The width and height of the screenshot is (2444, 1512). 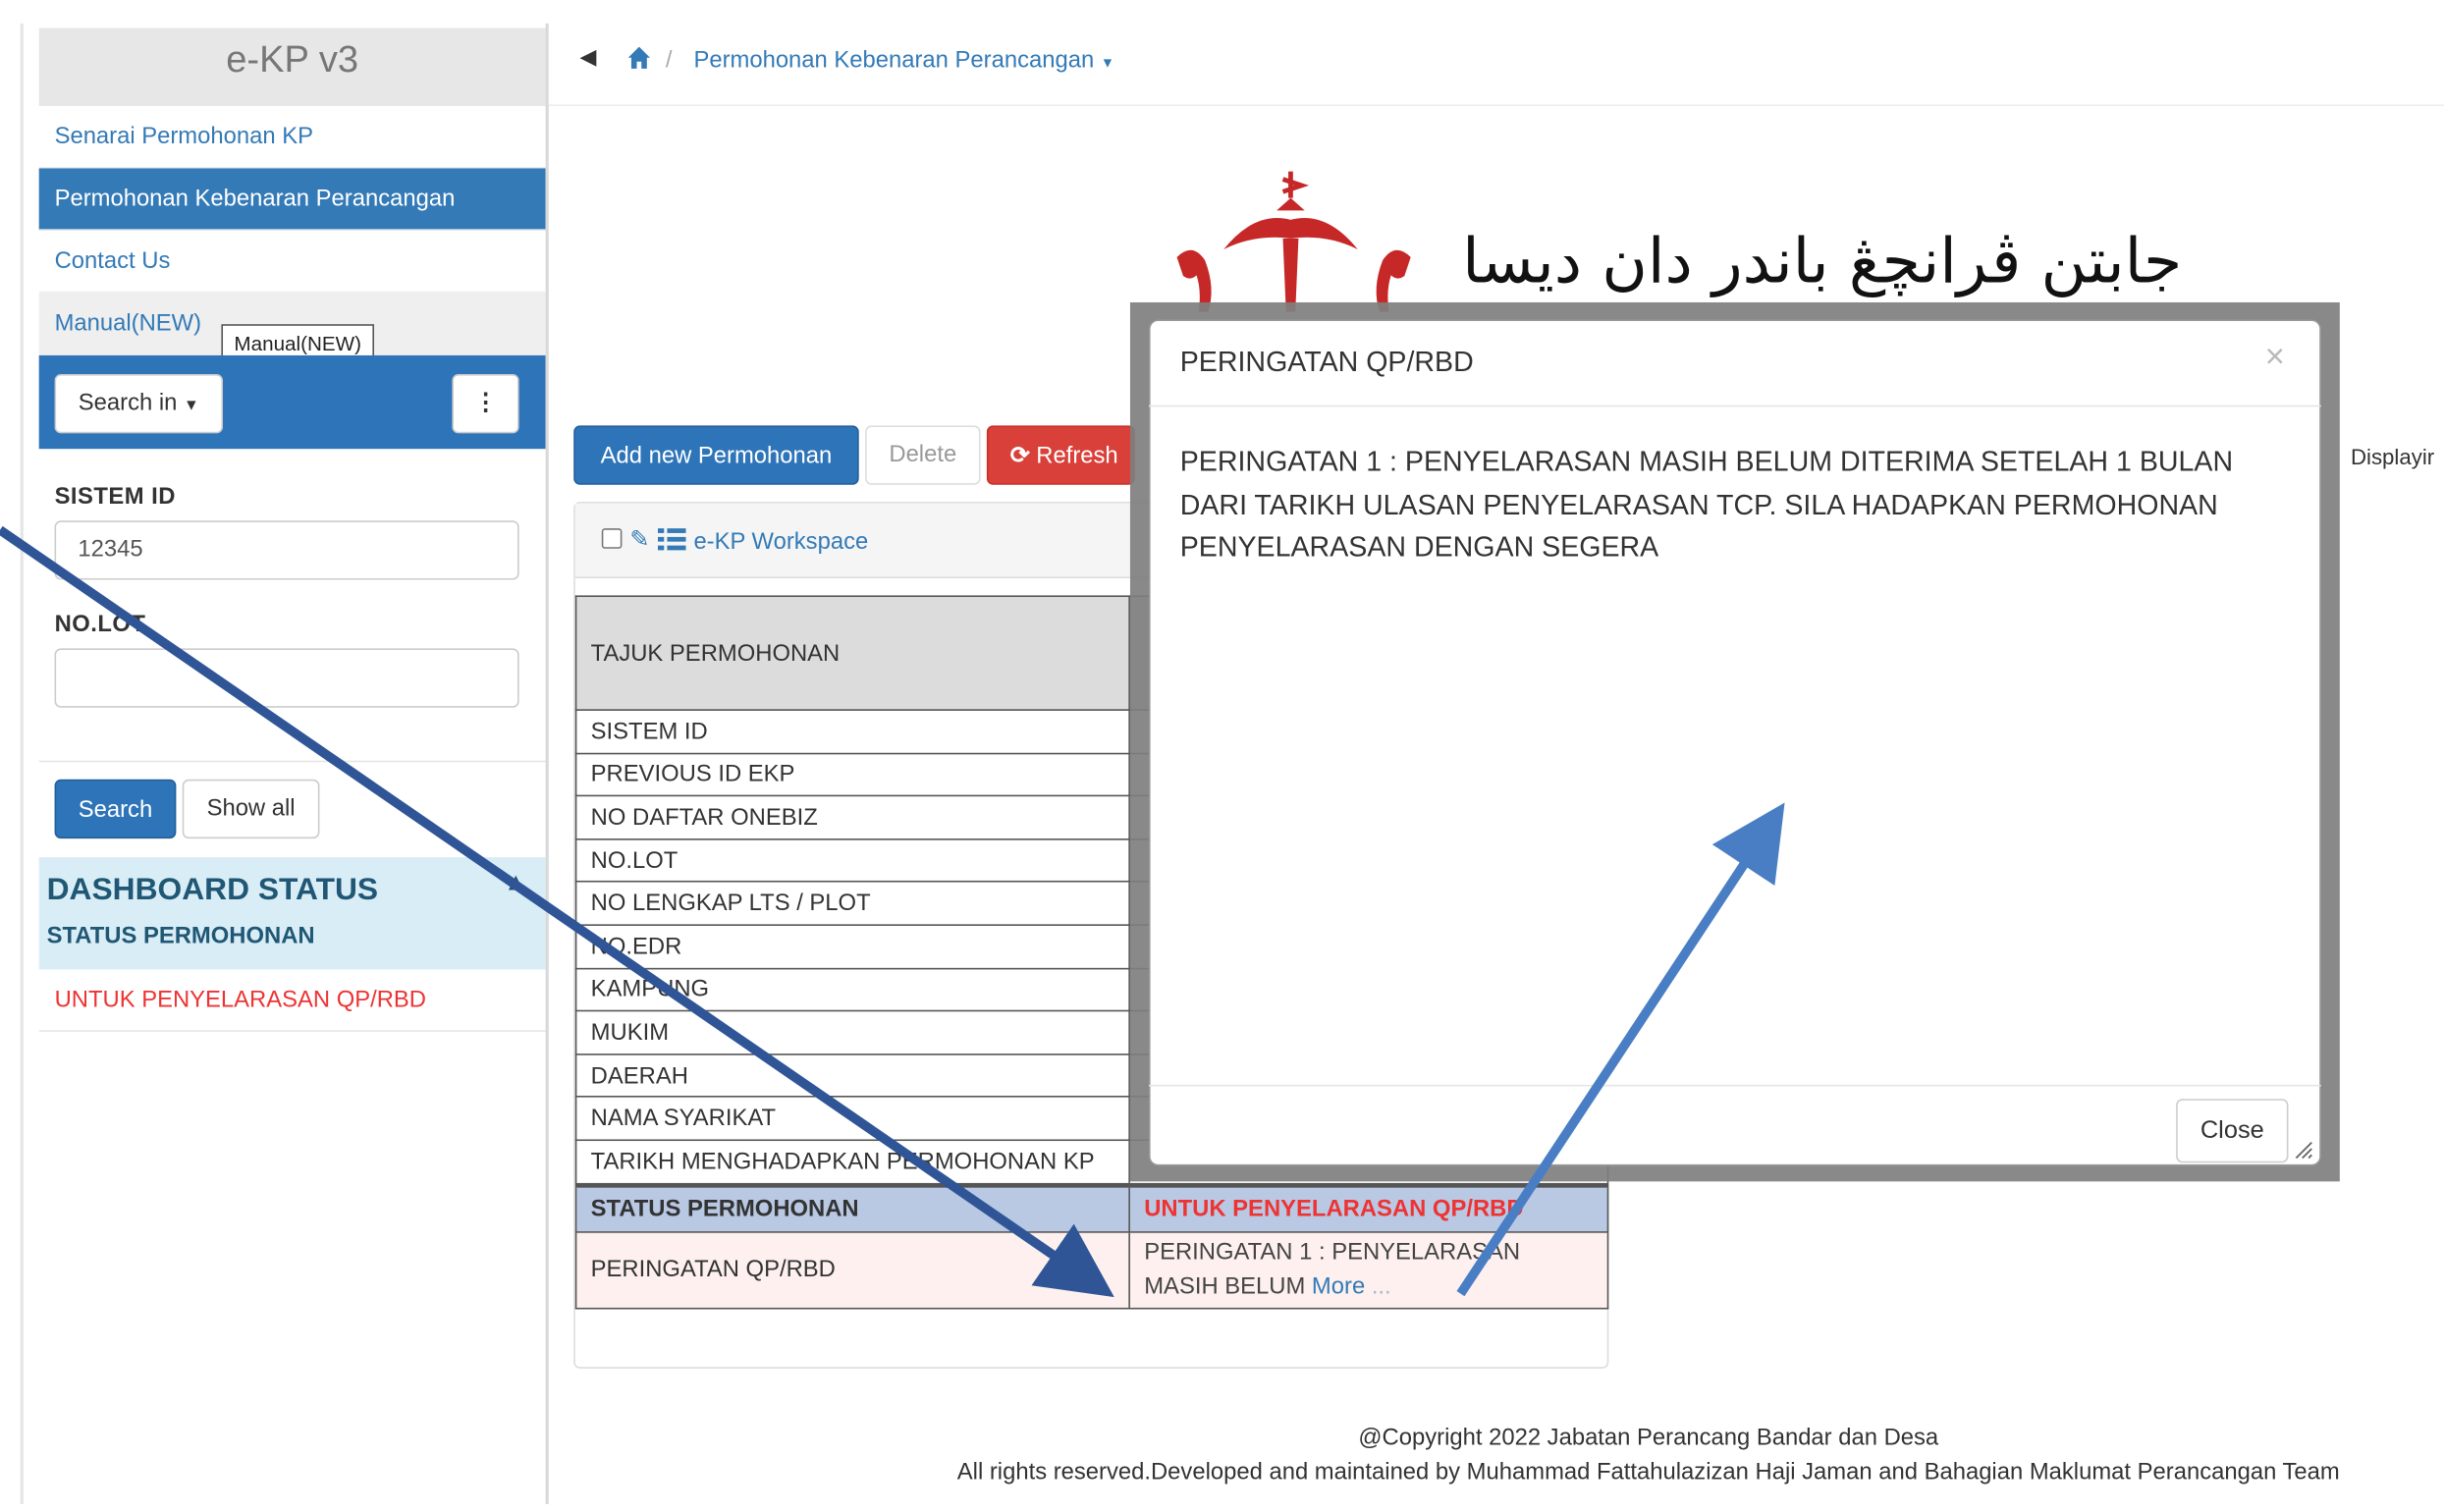 What do you see at coordinates (292, 762) in the screenshot?
I see `divider` at bounding box center [292, 762].